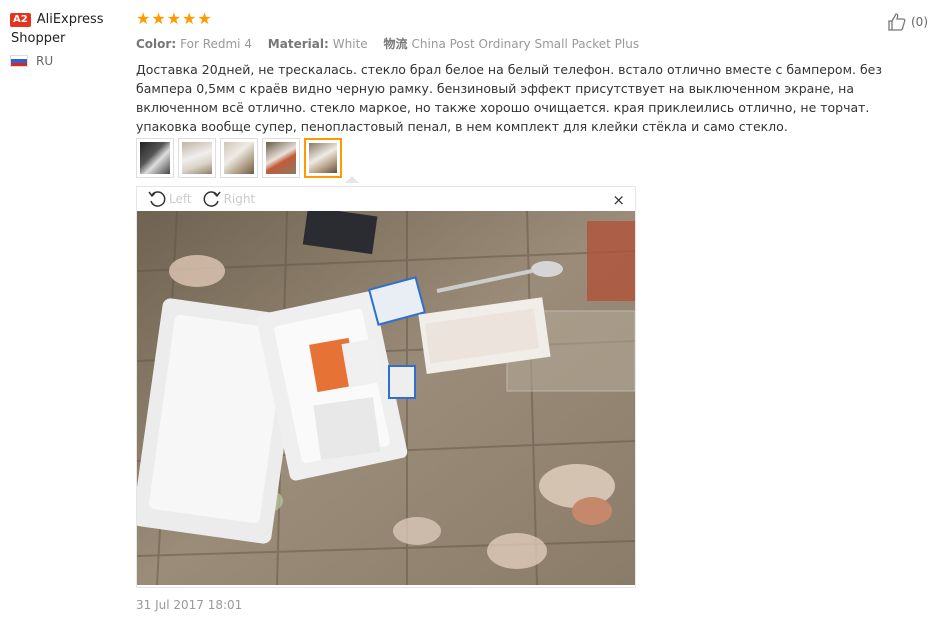  Describe the element at coordinates (70, 19) in the screenshot. I see `reviewer-name: AliExpress` at that location.